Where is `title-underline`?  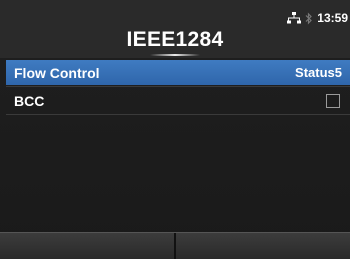 title-underline is located at coordinates (175, 55).